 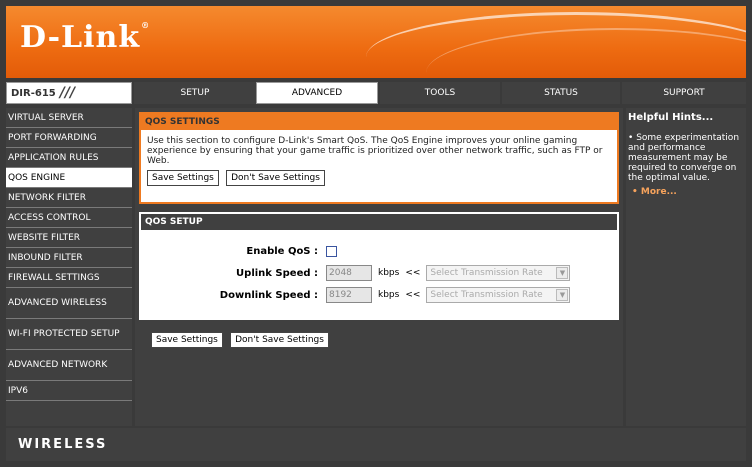 What do you see at coordinates (194, 93) in the screenshot?
I see `tab-setup: SETUP` at bounding box center [194, 93].